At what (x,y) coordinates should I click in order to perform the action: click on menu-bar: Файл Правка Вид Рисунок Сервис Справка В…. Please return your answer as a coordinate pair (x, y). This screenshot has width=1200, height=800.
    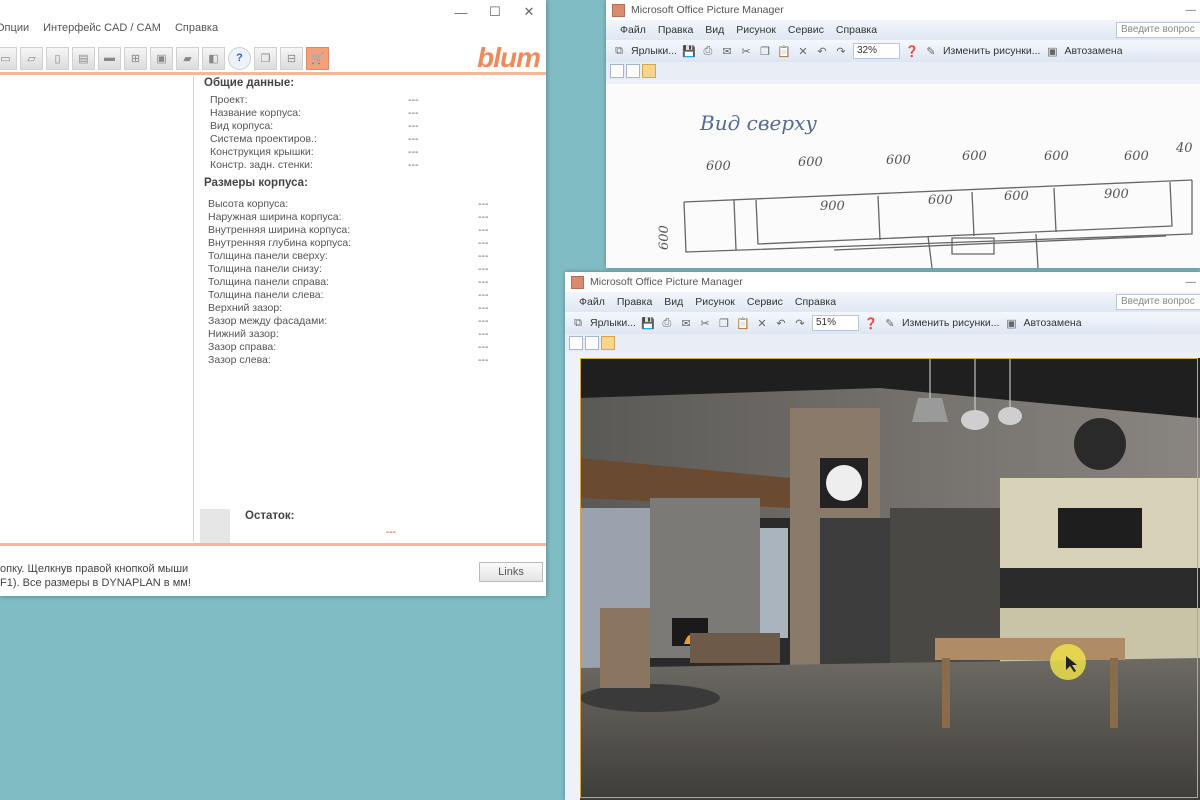
    Looking at the image, I should click on (882, 302).